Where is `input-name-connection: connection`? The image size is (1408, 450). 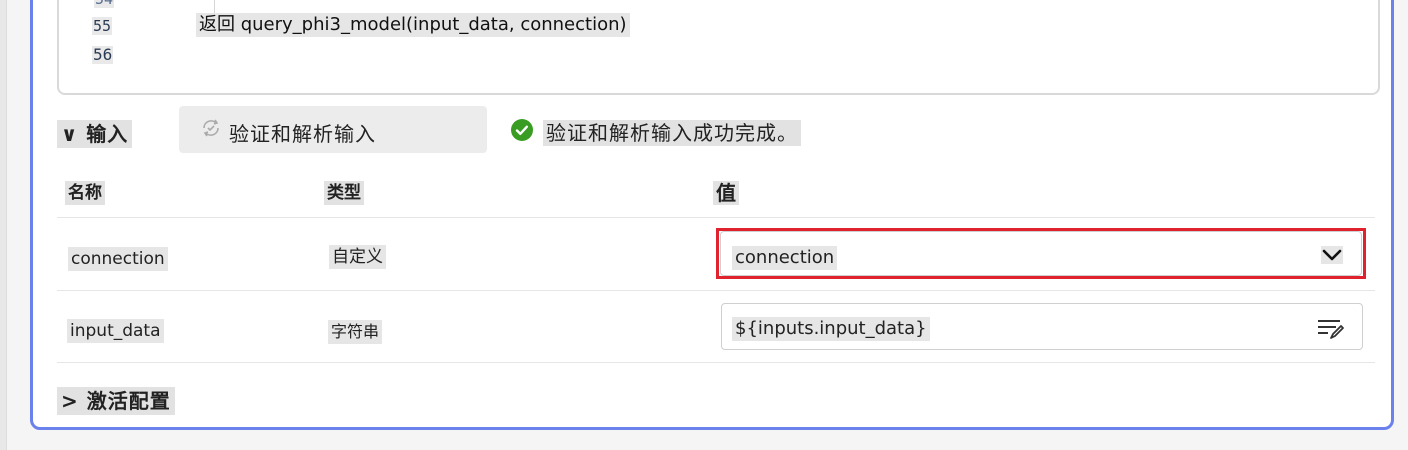 input-name-connection: connection is located at coordinates (118, 259).